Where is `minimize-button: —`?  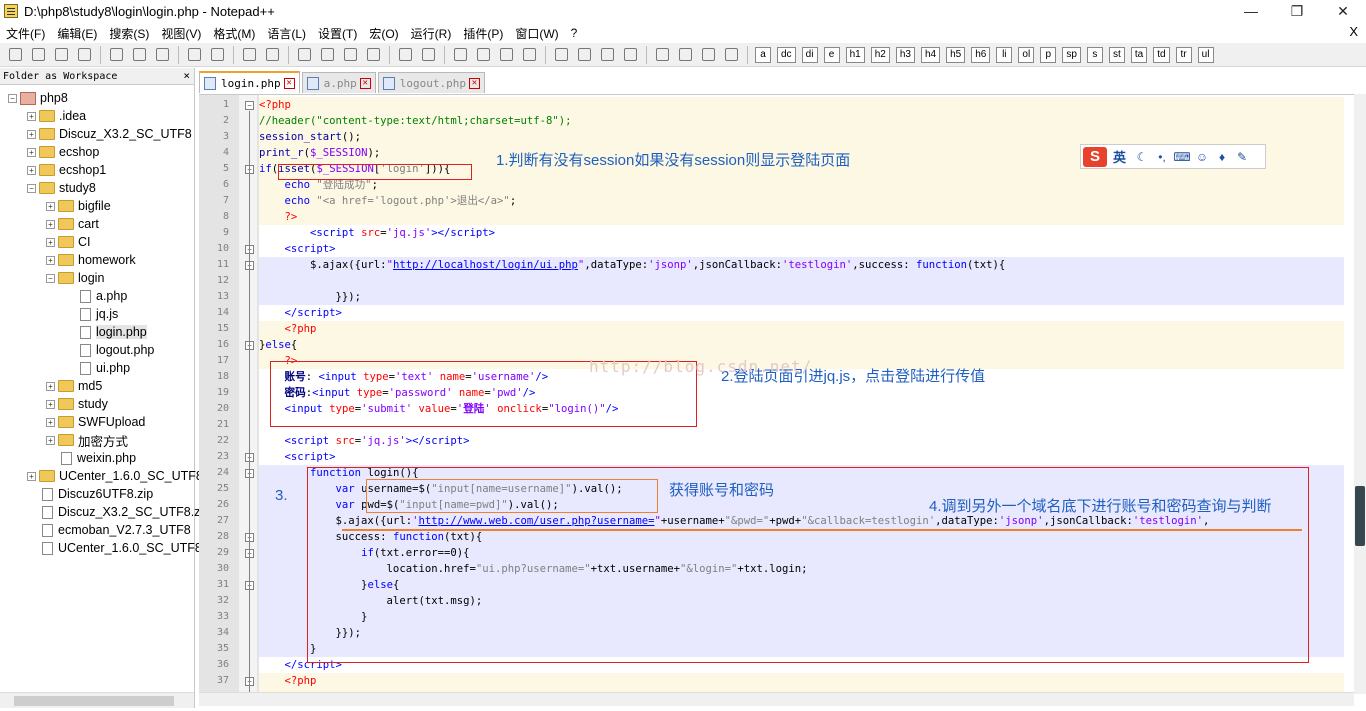 minimize-button: — is located at coordinates (1251, 11).